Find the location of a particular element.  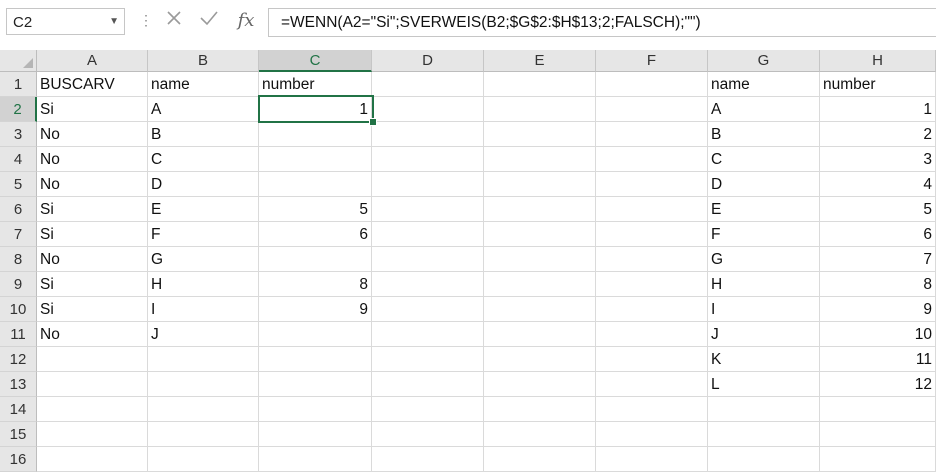

cell-f4 is located at coordinates (652, 159).